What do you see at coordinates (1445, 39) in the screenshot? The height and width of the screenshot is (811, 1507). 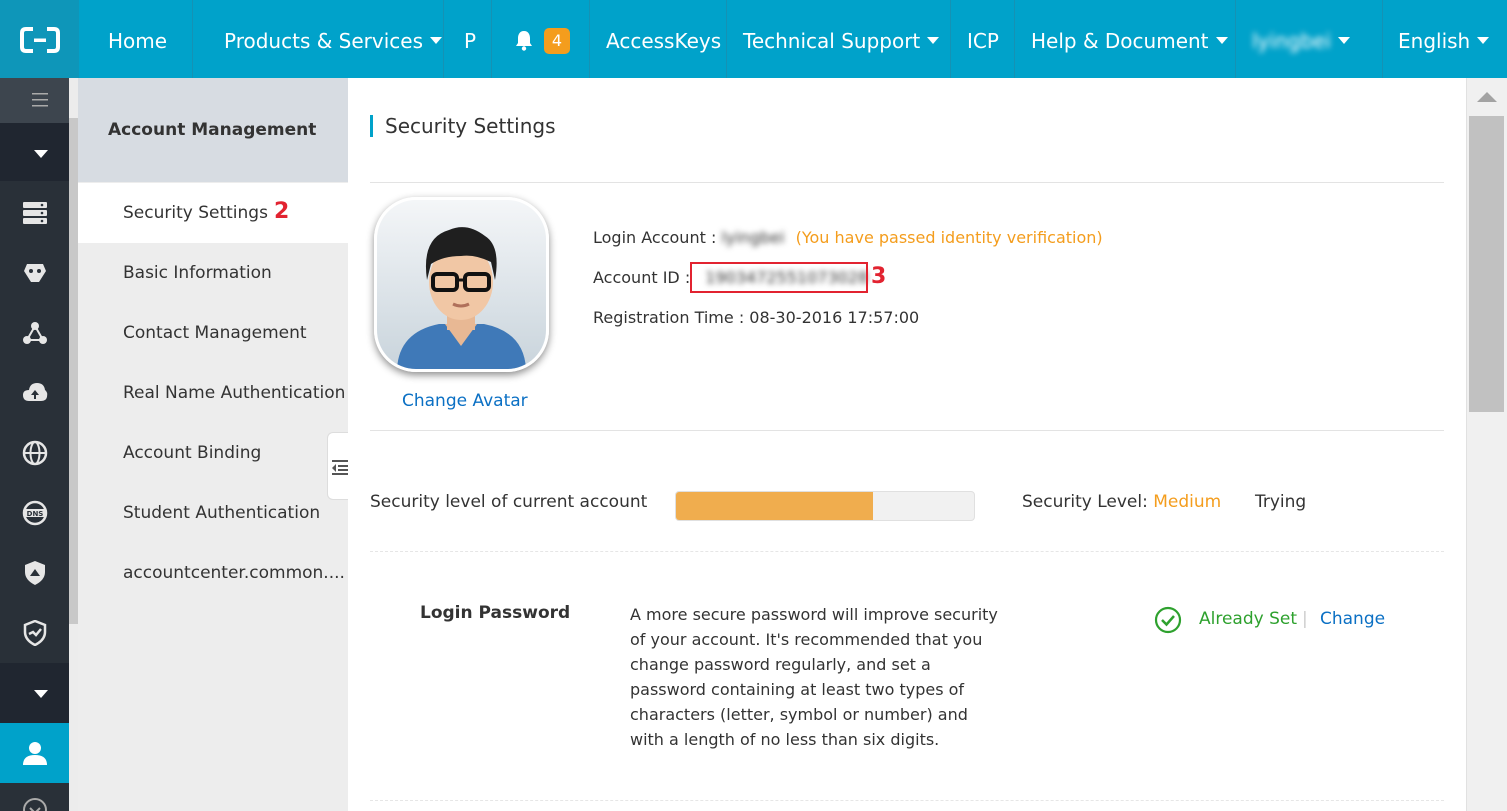 I see `nav-language: English` at bounding box center [1445, 39].